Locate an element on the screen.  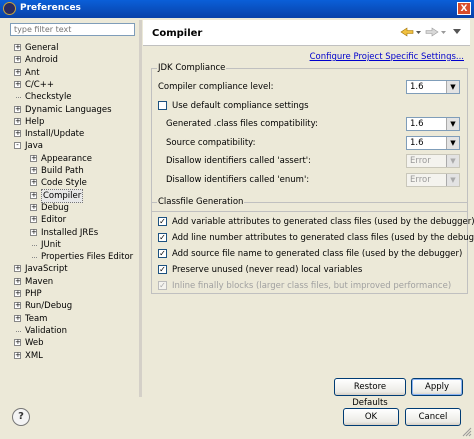
tree-item-label: Maven is located at coordinates (39, 281).